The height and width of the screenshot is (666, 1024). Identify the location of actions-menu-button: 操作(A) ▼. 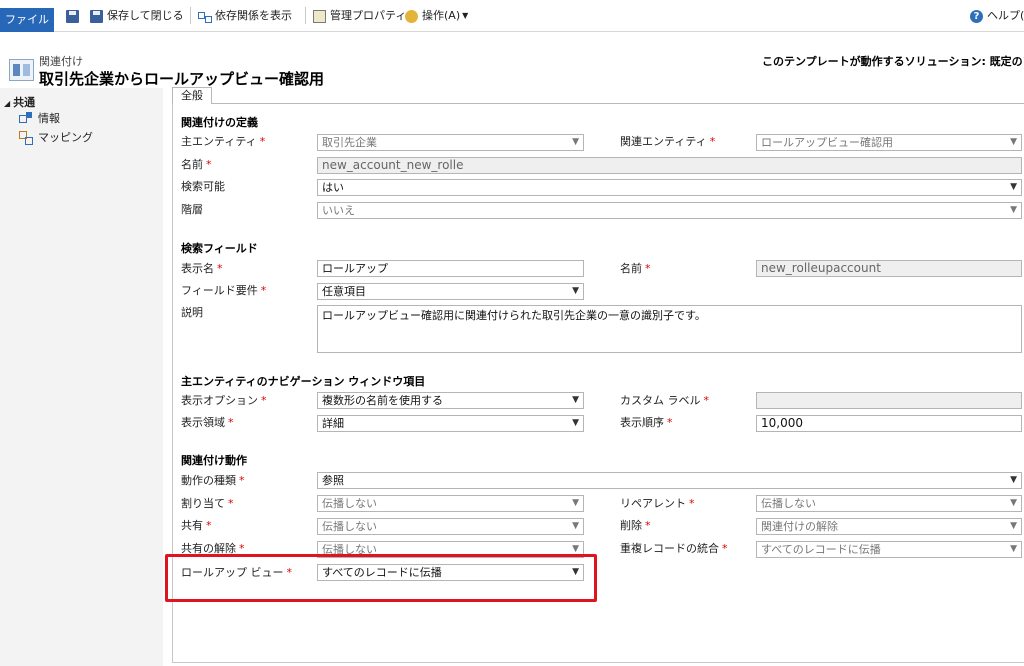
(436, 16).